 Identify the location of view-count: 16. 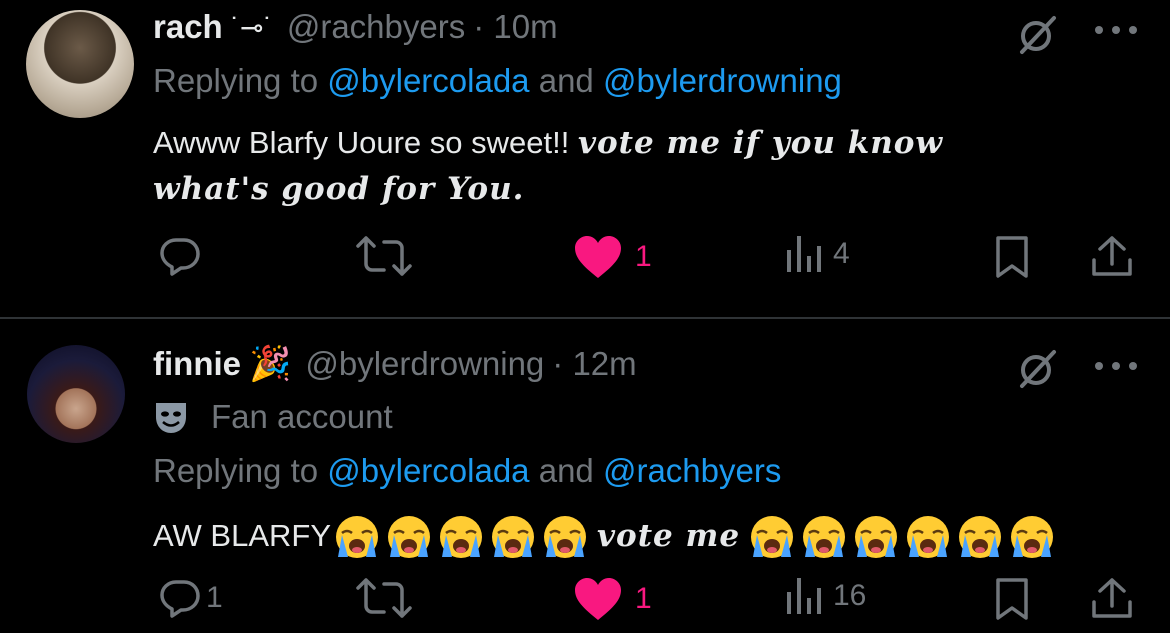
(850, 595).